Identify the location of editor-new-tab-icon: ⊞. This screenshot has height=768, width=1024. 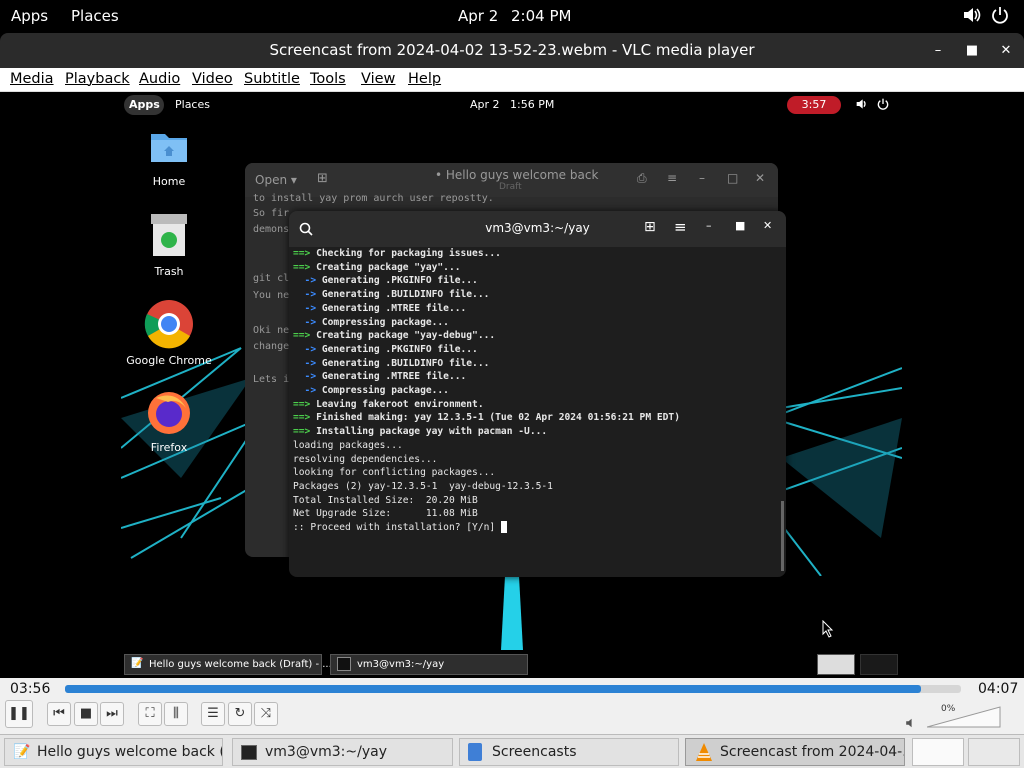
(322, 178).